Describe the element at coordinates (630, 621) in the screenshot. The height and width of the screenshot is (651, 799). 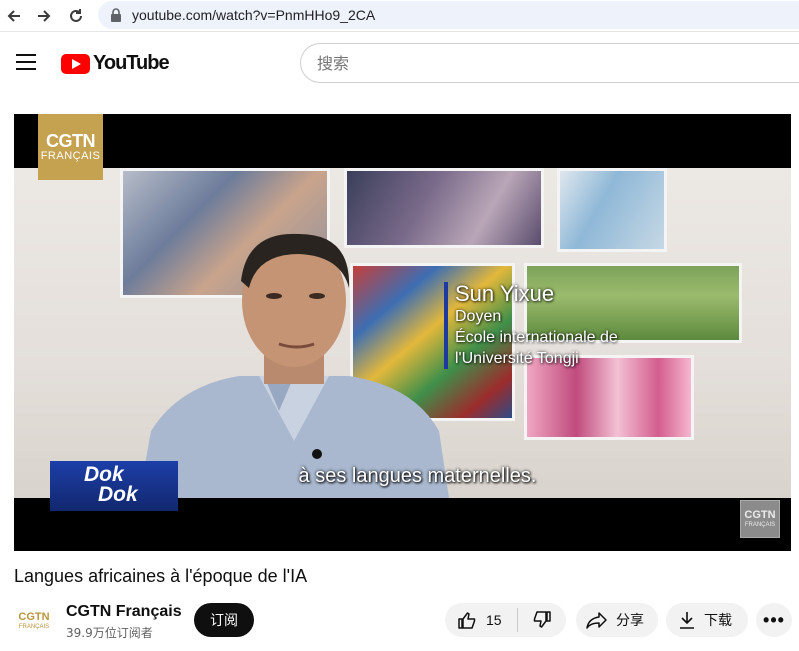
I see `share-label: 分享` at that location.